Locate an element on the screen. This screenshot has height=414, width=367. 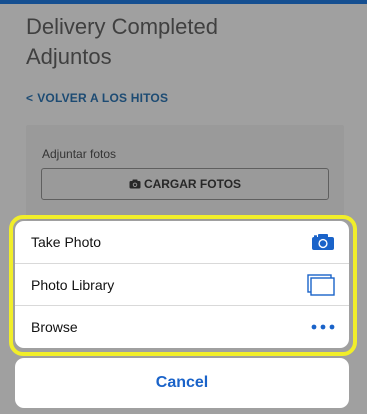
camera-icon is located at coordinates (323, 242).